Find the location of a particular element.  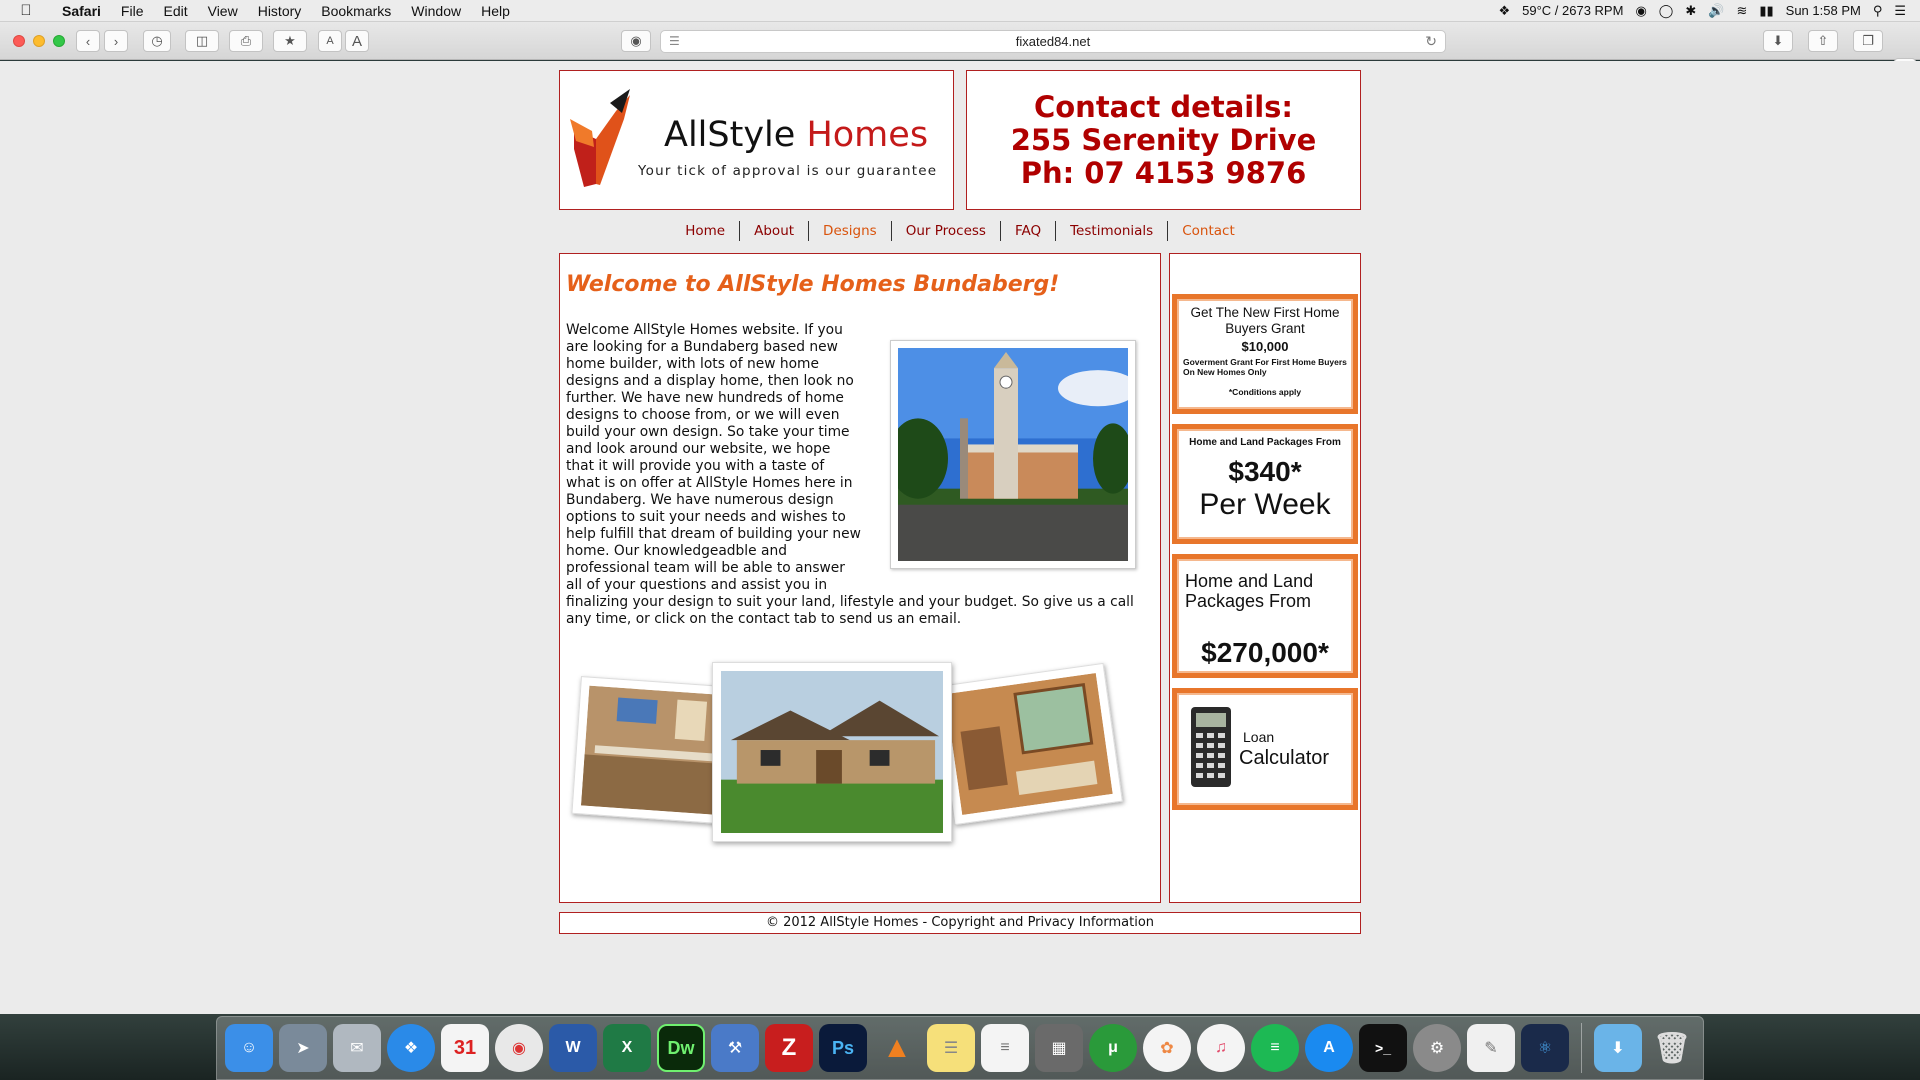

window-zoom-button is located at coordinates (59, 41).